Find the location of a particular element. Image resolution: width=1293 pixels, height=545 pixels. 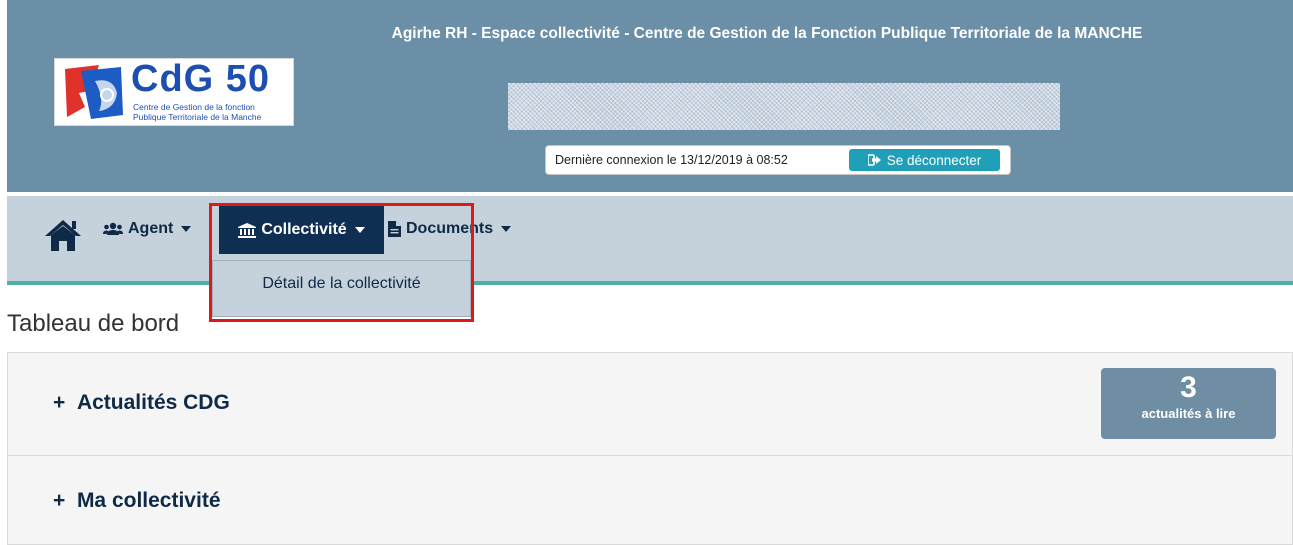

logo-subtitle-line2: Publique Territoriale de la Manche is located at coordinates (197, 117).